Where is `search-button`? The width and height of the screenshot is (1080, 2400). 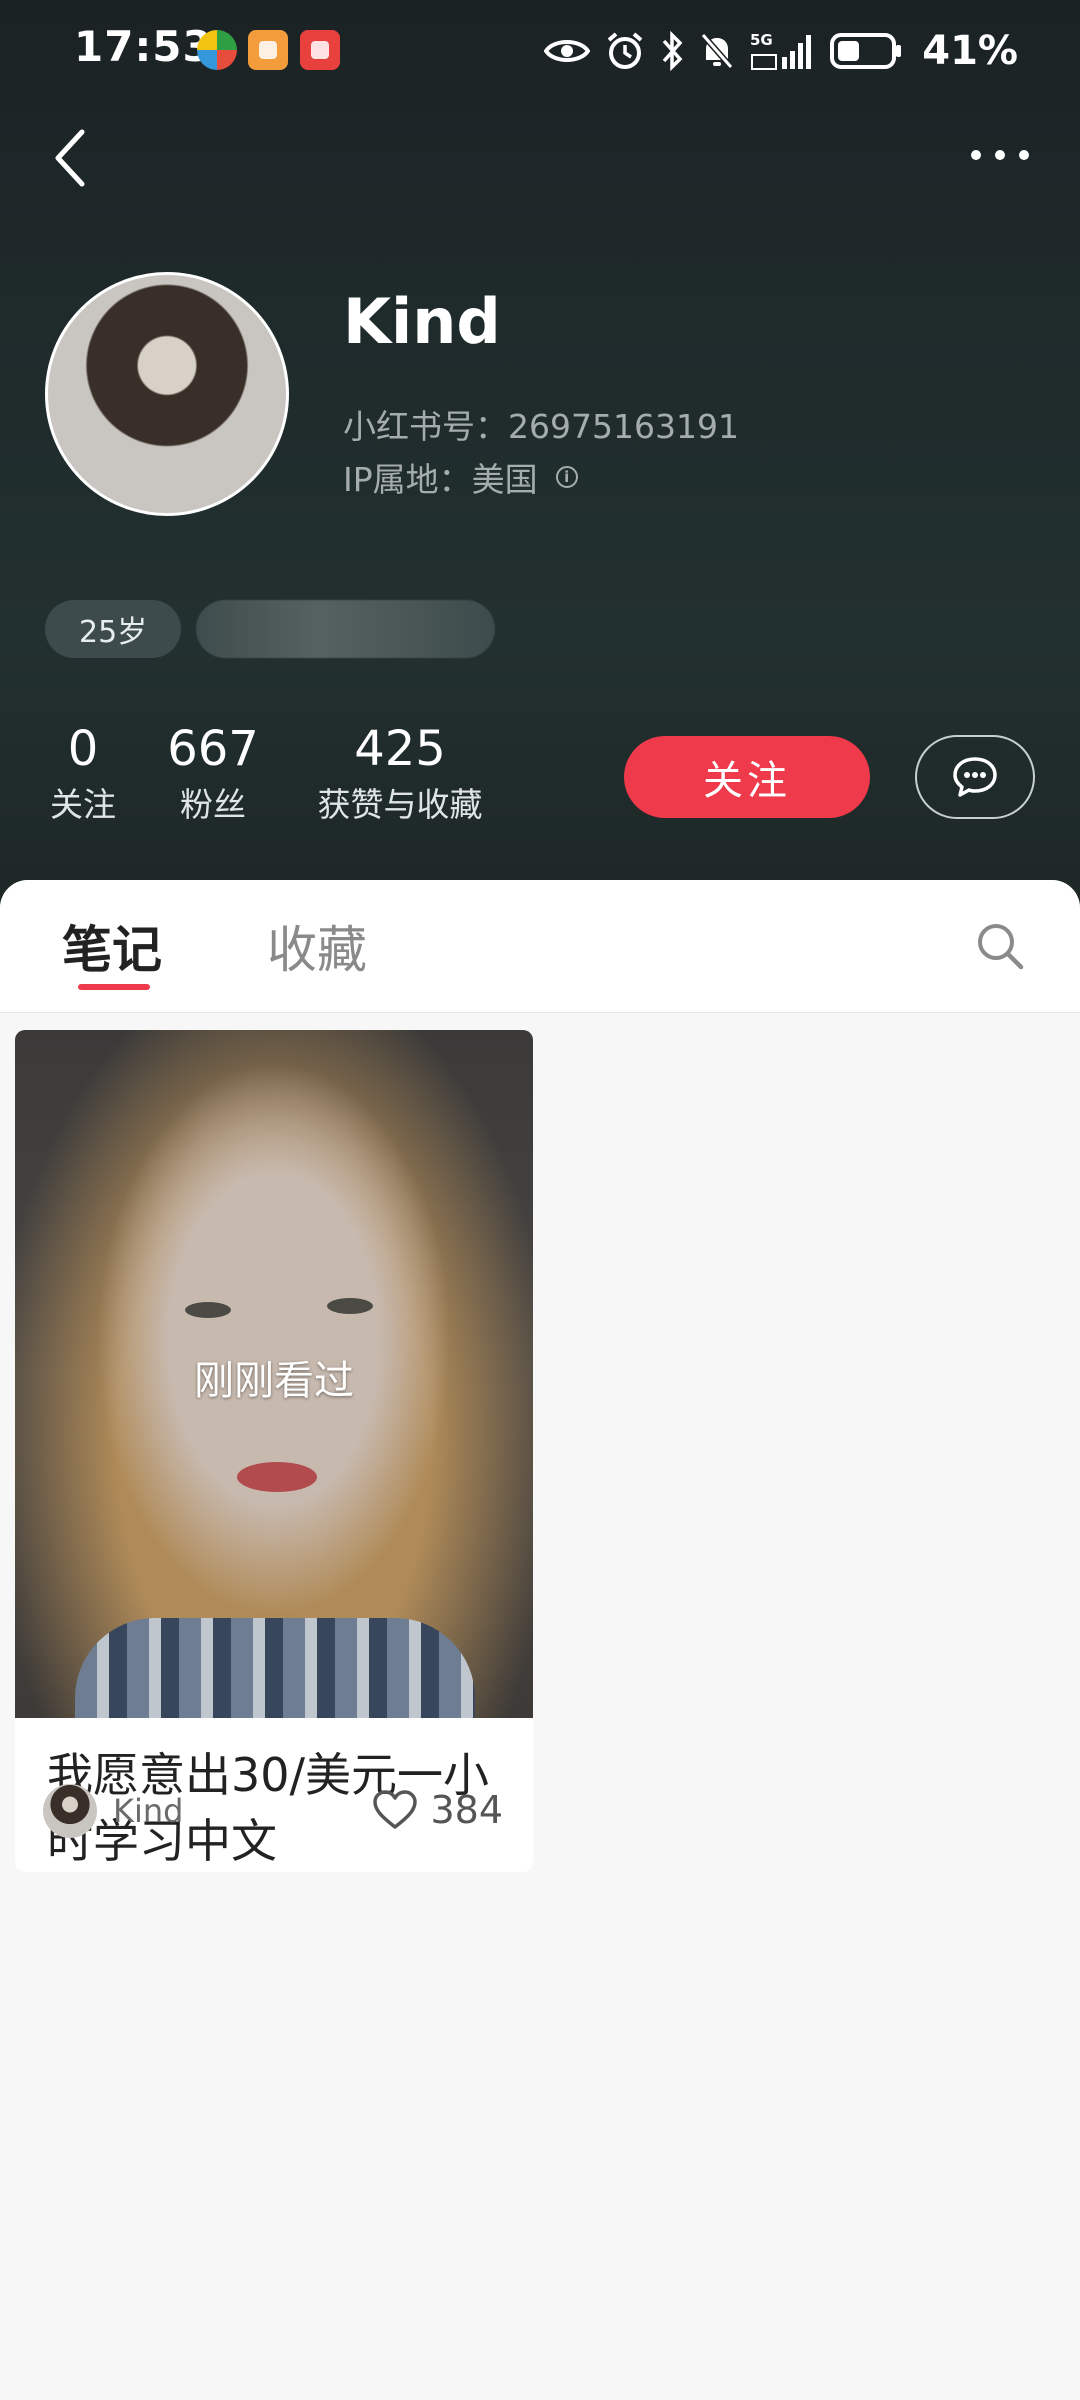 search-button is located at coordinates (1000, 946).